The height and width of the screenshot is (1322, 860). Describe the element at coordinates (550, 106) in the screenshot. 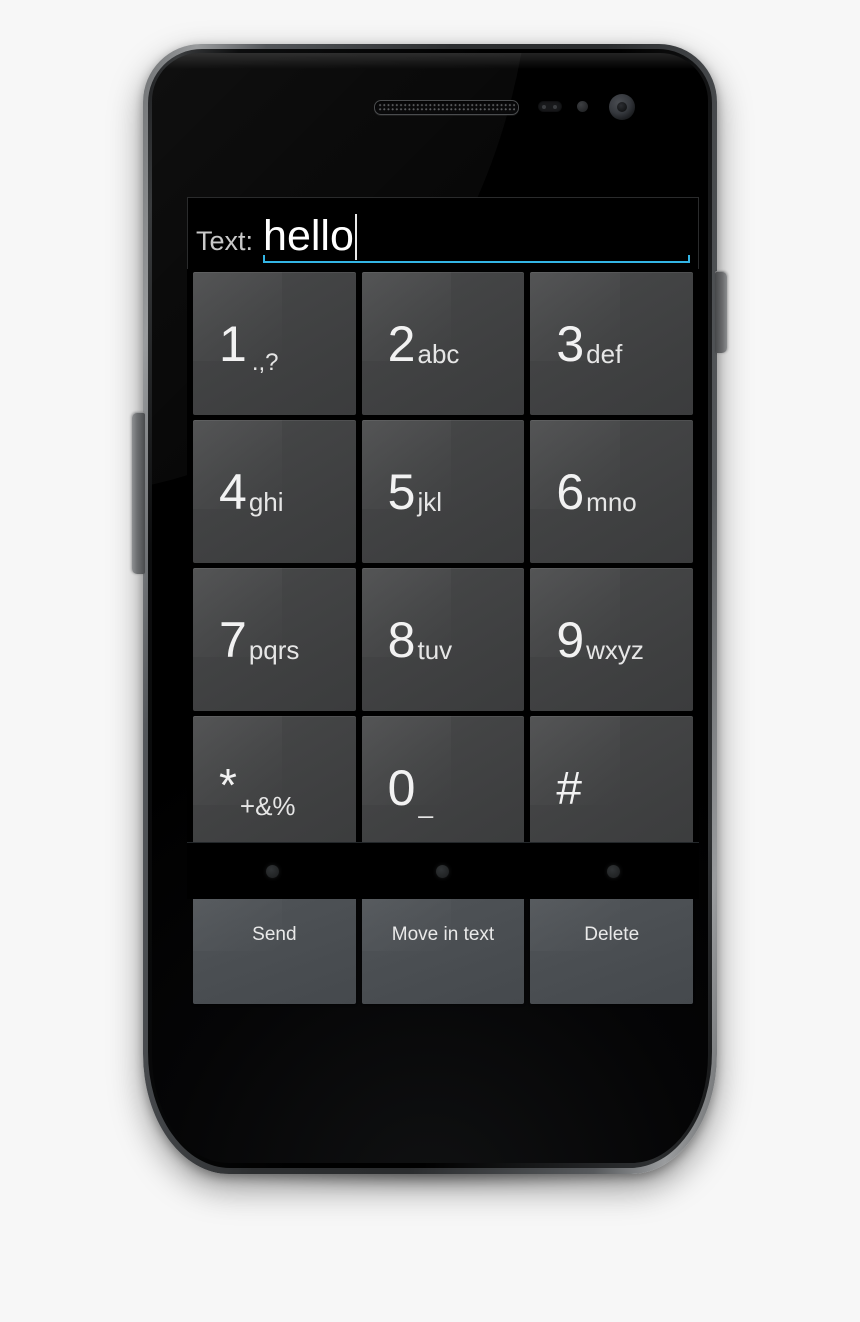

I see `proximity-sensor-icon` at that location.